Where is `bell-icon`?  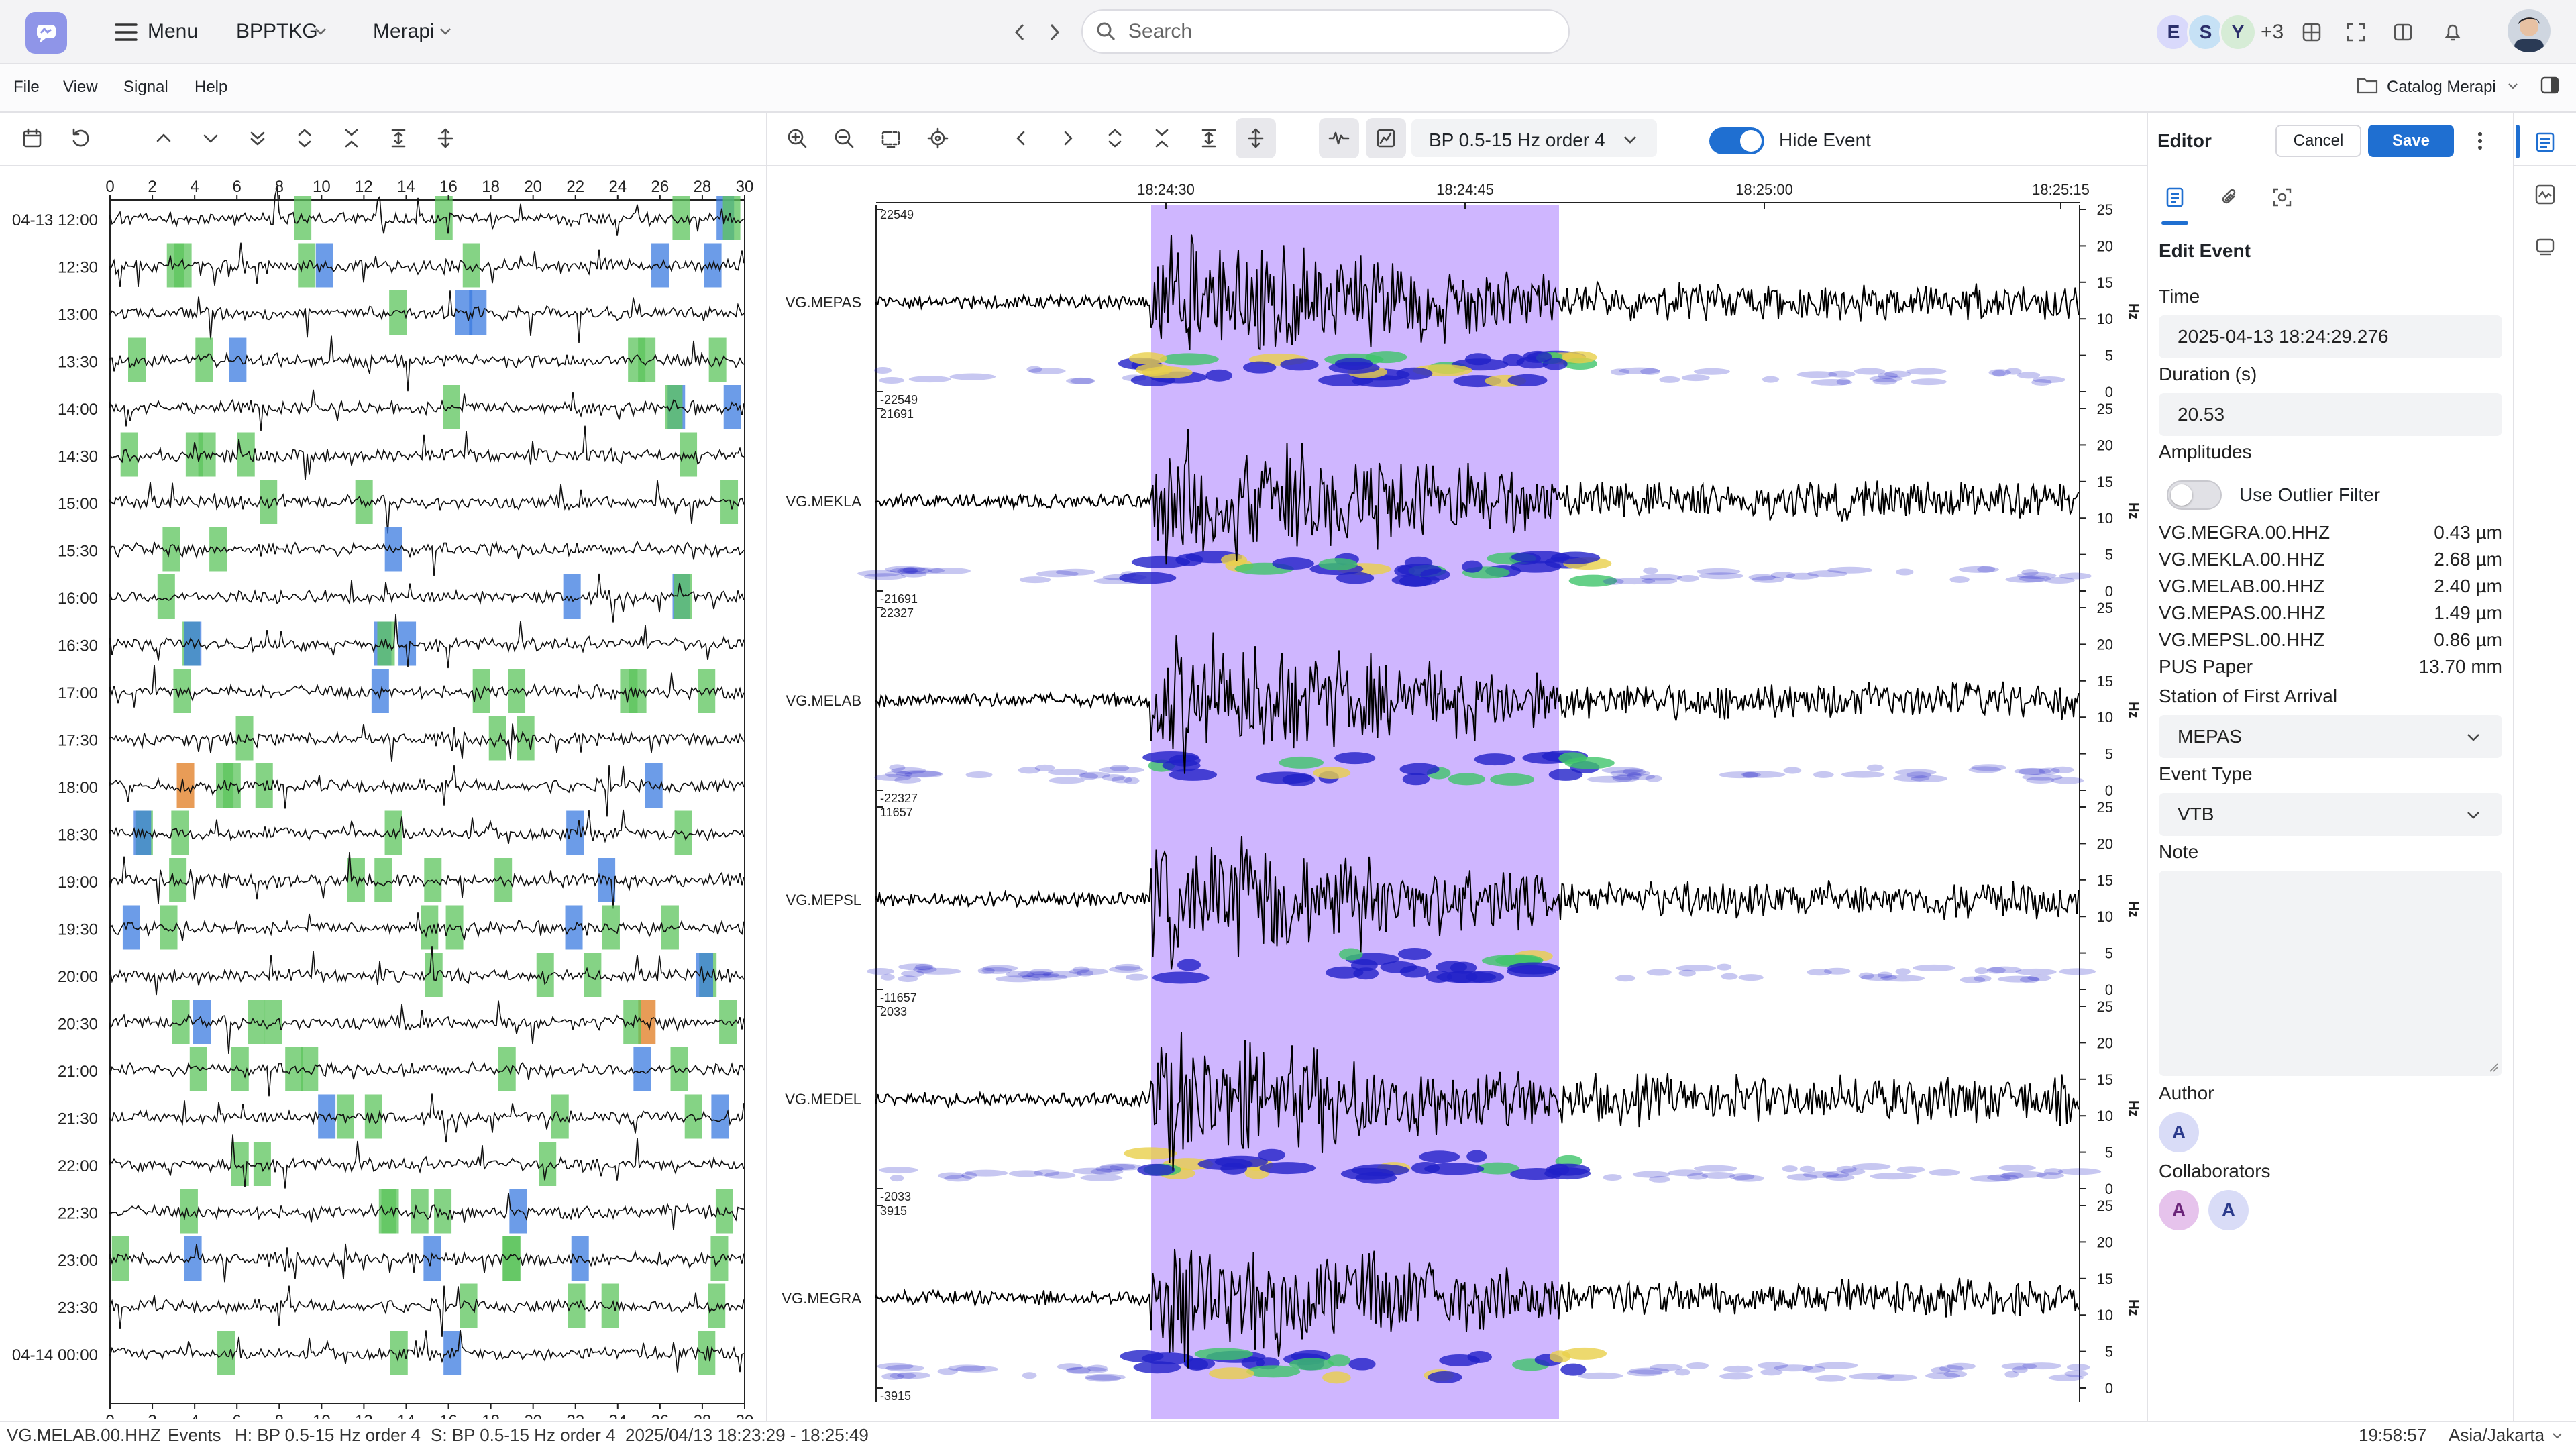
bell-icon is located at coordinates (2452, 32).